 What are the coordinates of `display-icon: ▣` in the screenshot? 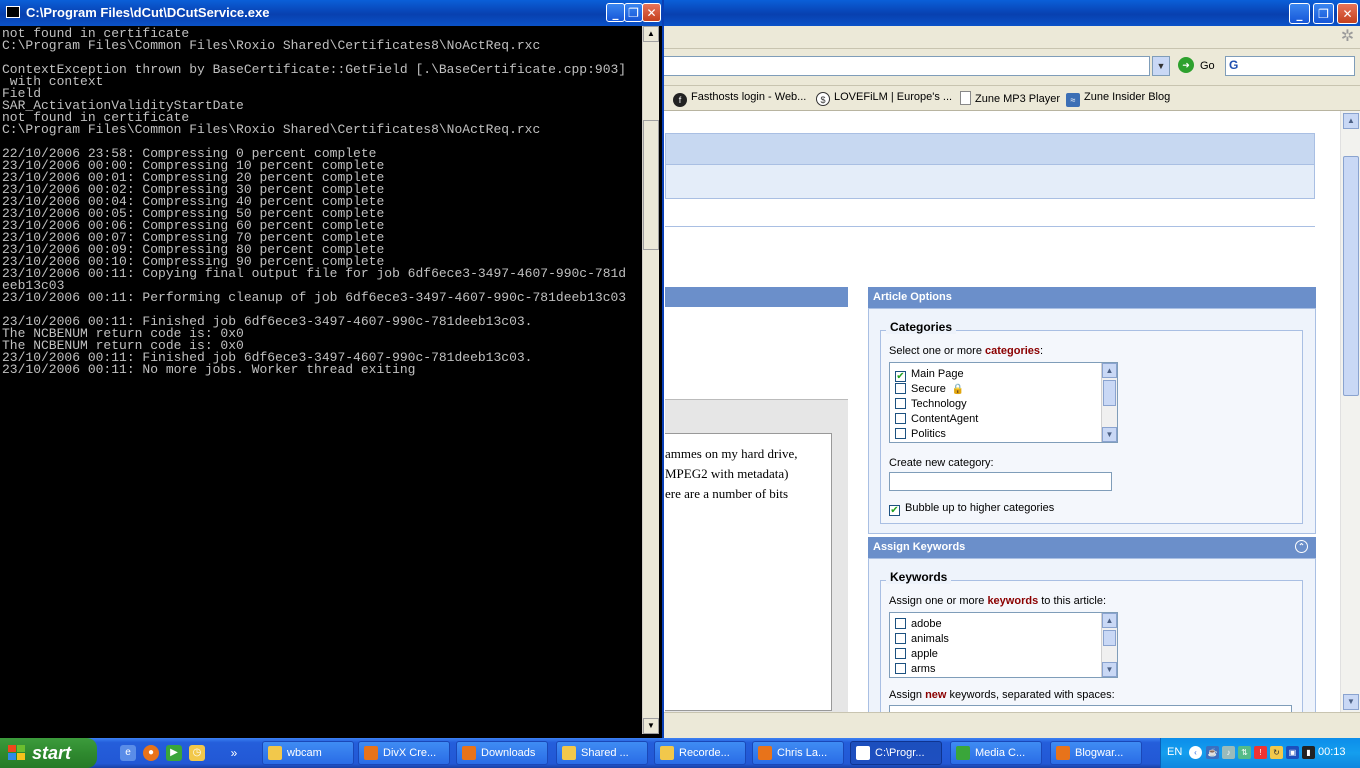 It's located at (1292, 752).